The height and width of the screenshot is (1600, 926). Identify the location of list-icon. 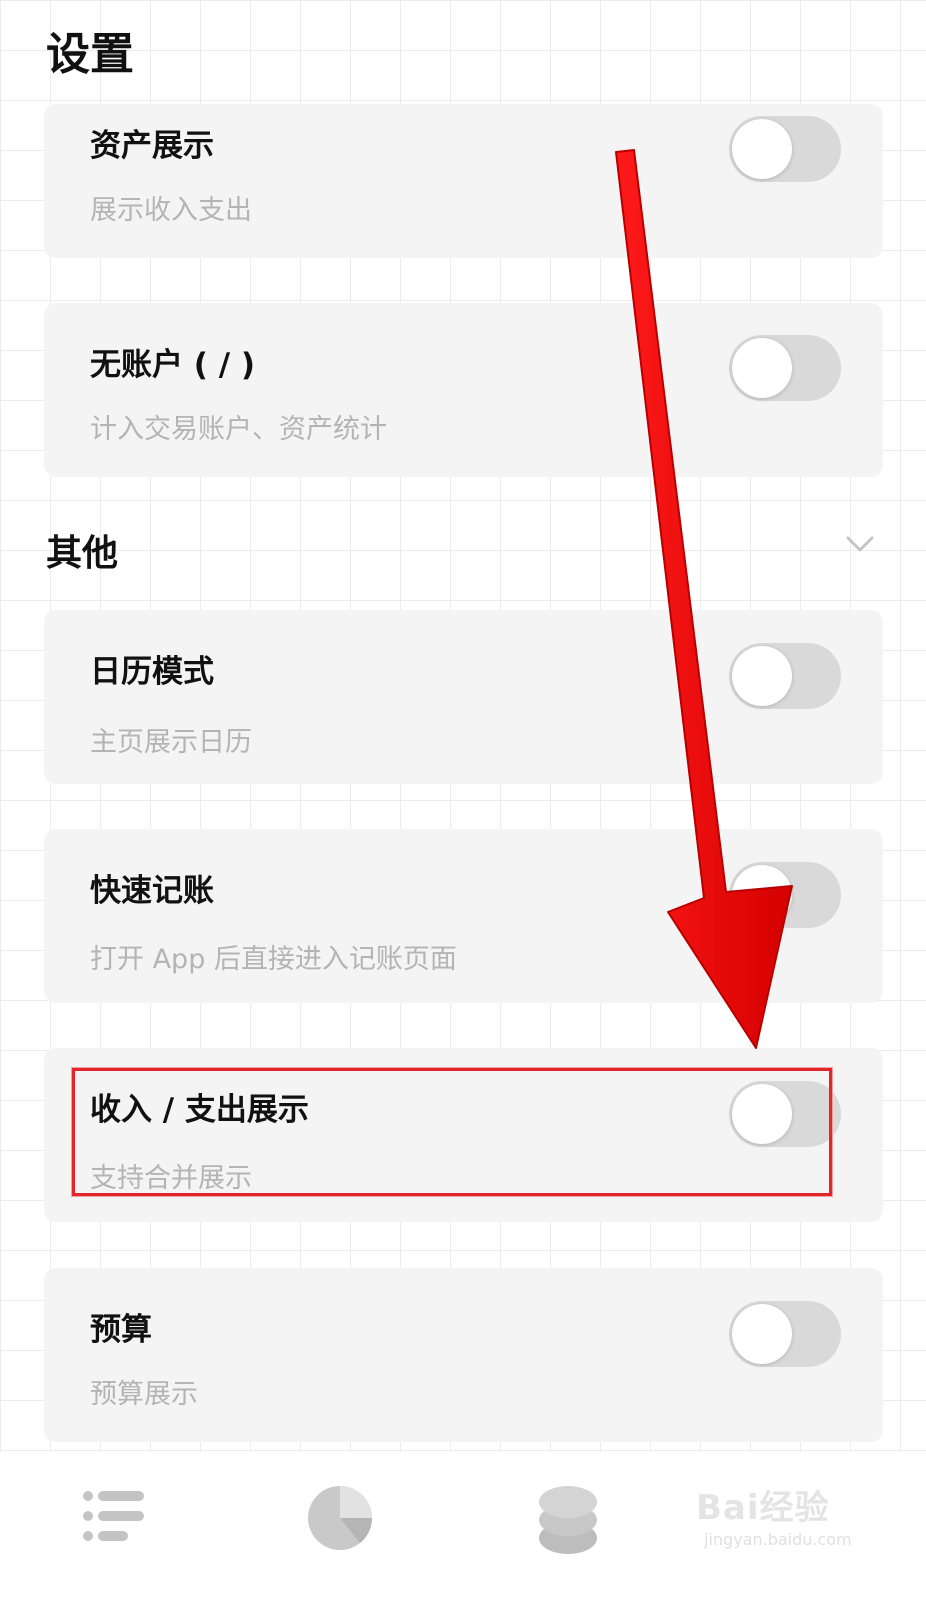
(114, 1516).